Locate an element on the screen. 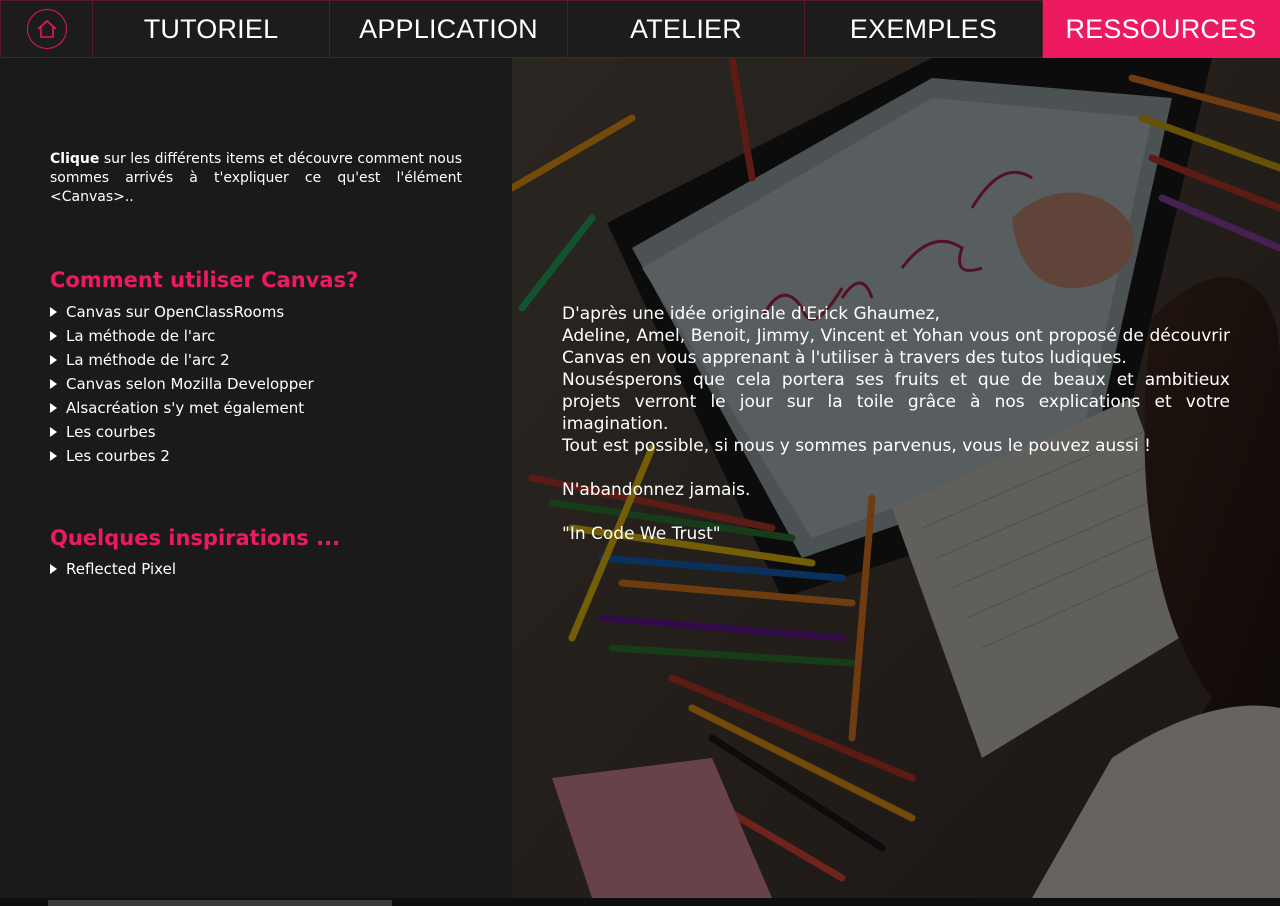 This screenshot has height=906, width=1280. link-label: La méthode de l'arc is located at coordinates (141, 336).